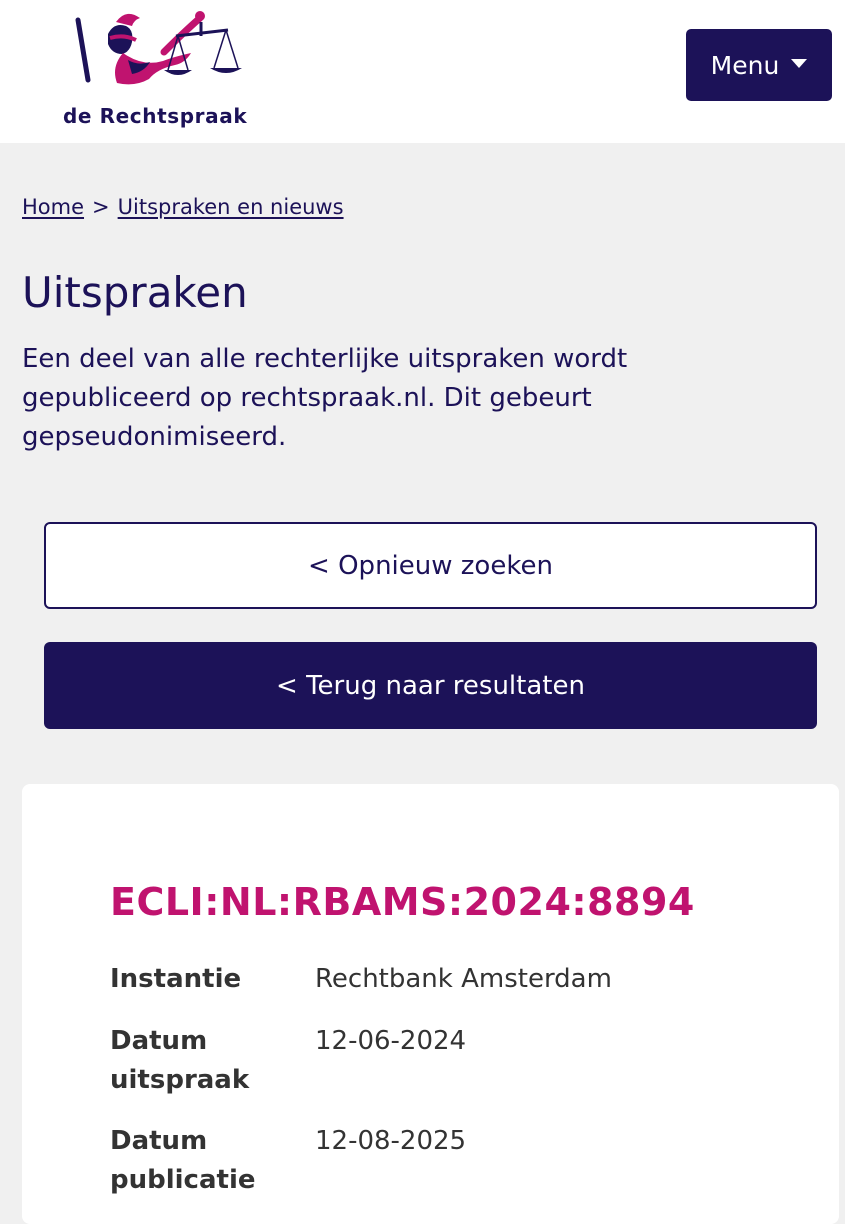 Image resolution: width=845 pixels, height=1224 pixels. What do you see at coordinates (180, 1060) in the screenshot?
I see `field-label-datum-uitspraak: Datum uitspraak` at bounding box center [180, 1060].